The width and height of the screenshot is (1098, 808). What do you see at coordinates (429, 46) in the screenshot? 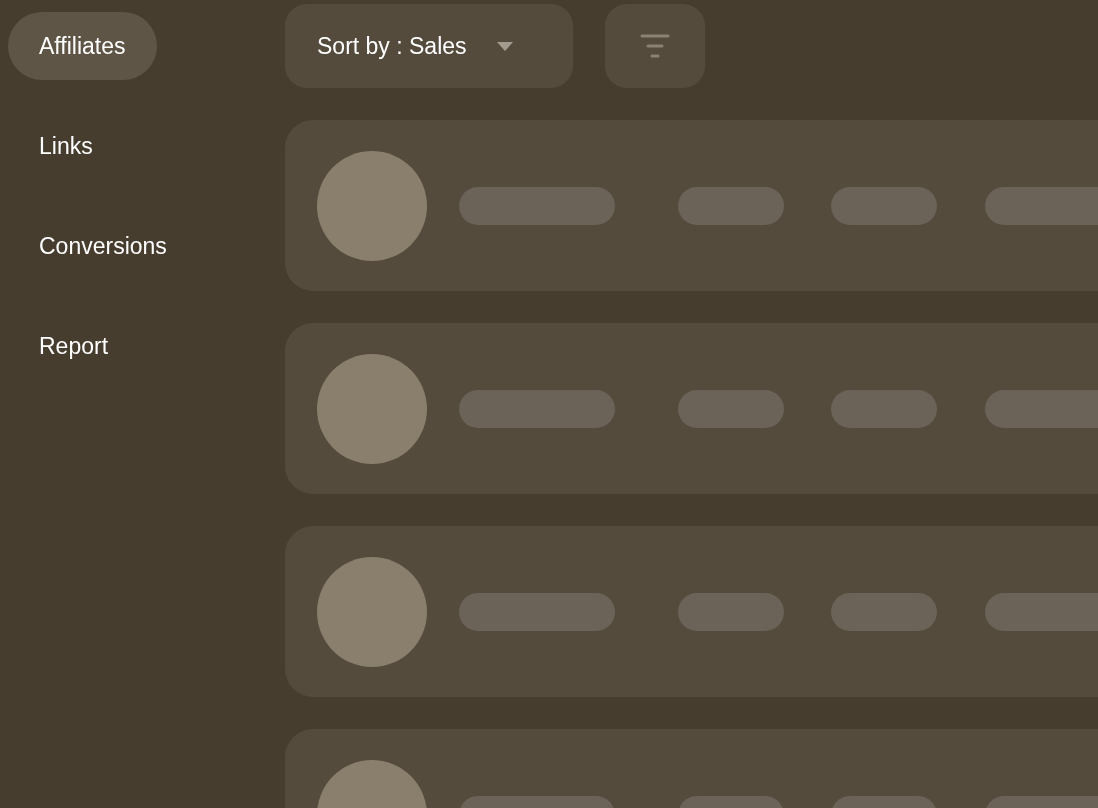
I see `sort-dropdown: Sort by : Sales` at bounding box center [429, 46].